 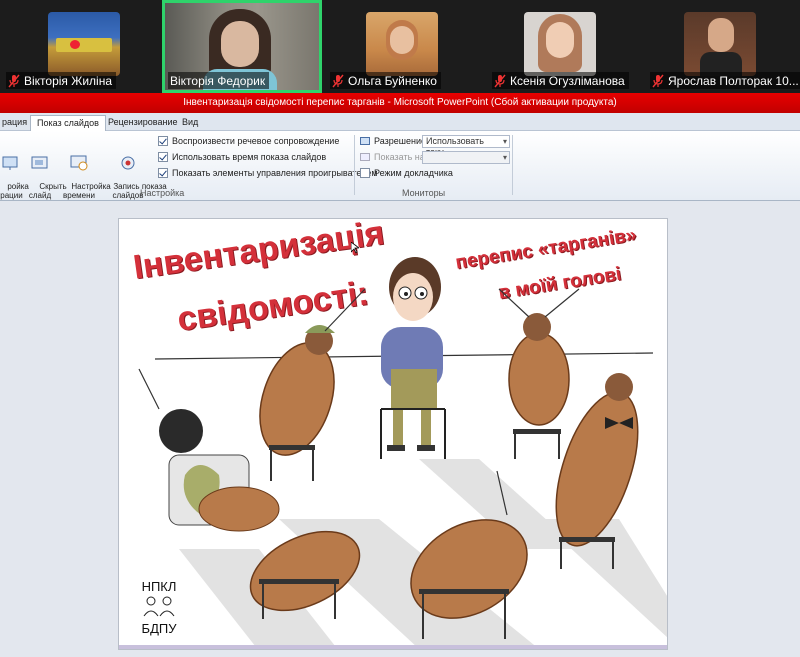 I want to click on checkbox-presenter-view: Режим докладчика, so click(x=406, y=173).